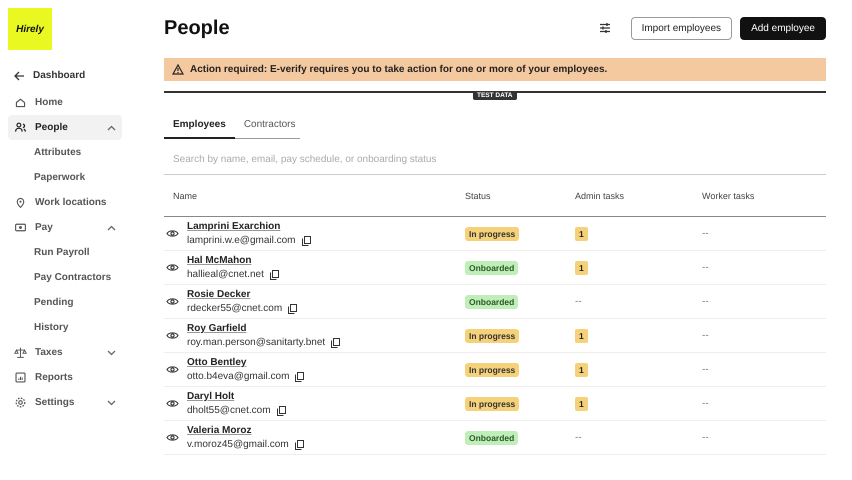 The image size is (852, 480). I want to click on employee-name-link: Otto Bentley, so click(245, 362).